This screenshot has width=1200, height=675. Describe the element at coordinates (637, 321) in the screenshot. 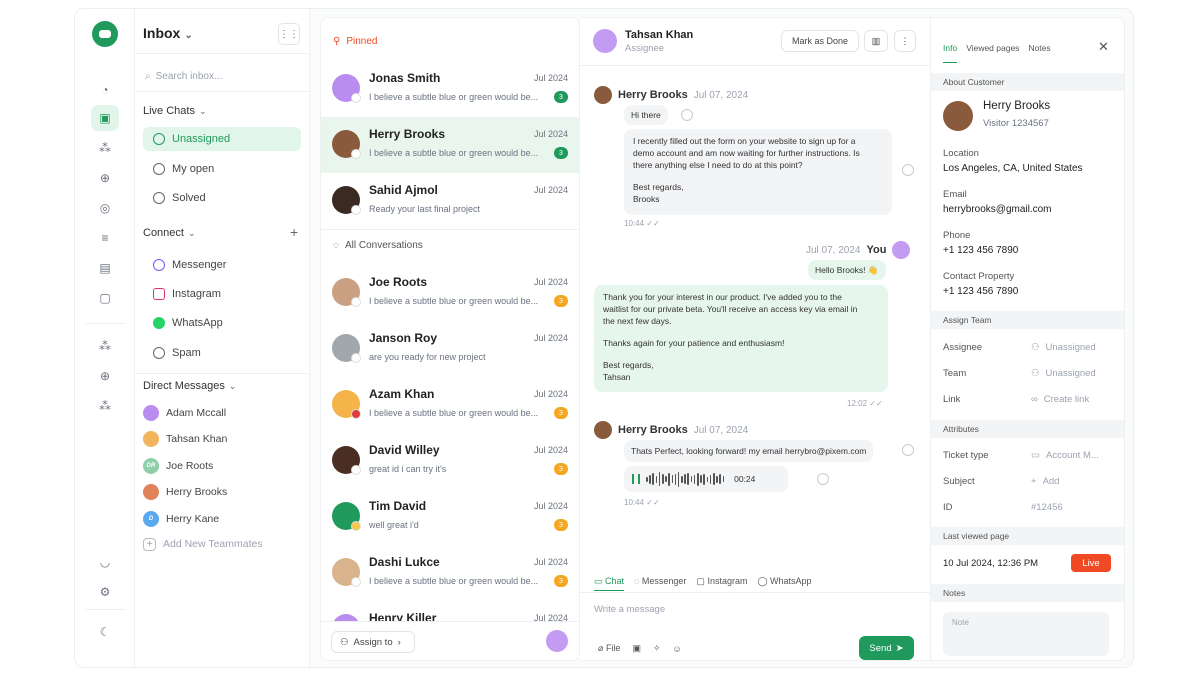

I see `message-line: the next few days.` at that location.